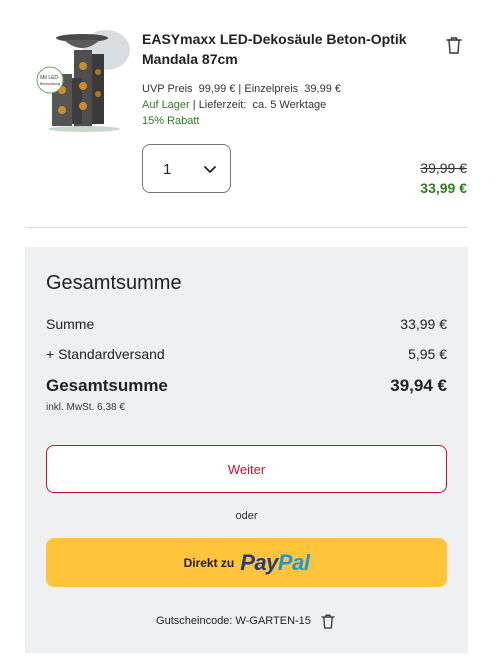 The image size is (500, 671). I want to click on paypal-logo-pal: Pal, so click(293, 562).